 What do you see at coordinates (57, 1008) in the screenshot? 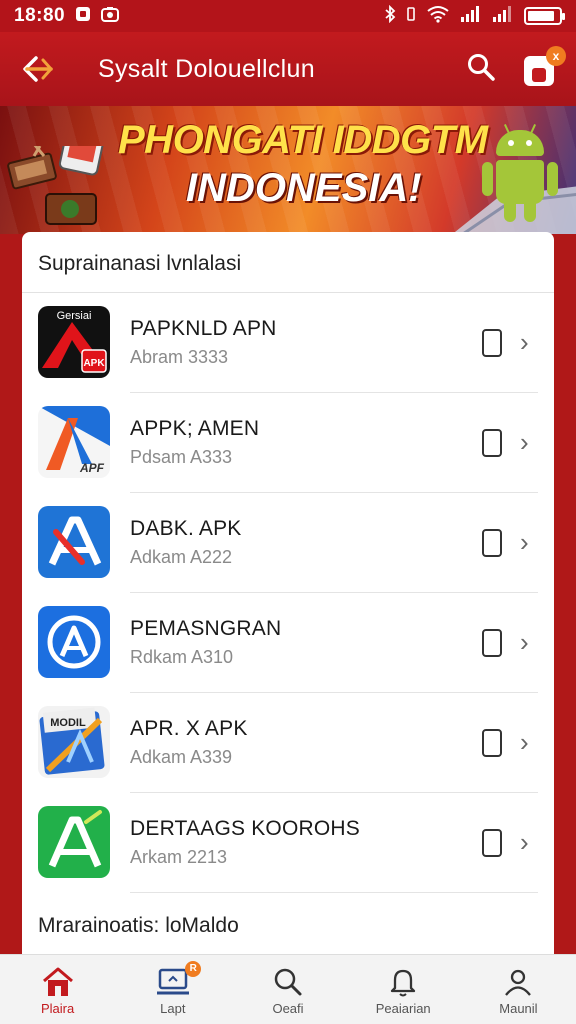
I see `nav-label: Plaira` at bounding box center [57, 1008].